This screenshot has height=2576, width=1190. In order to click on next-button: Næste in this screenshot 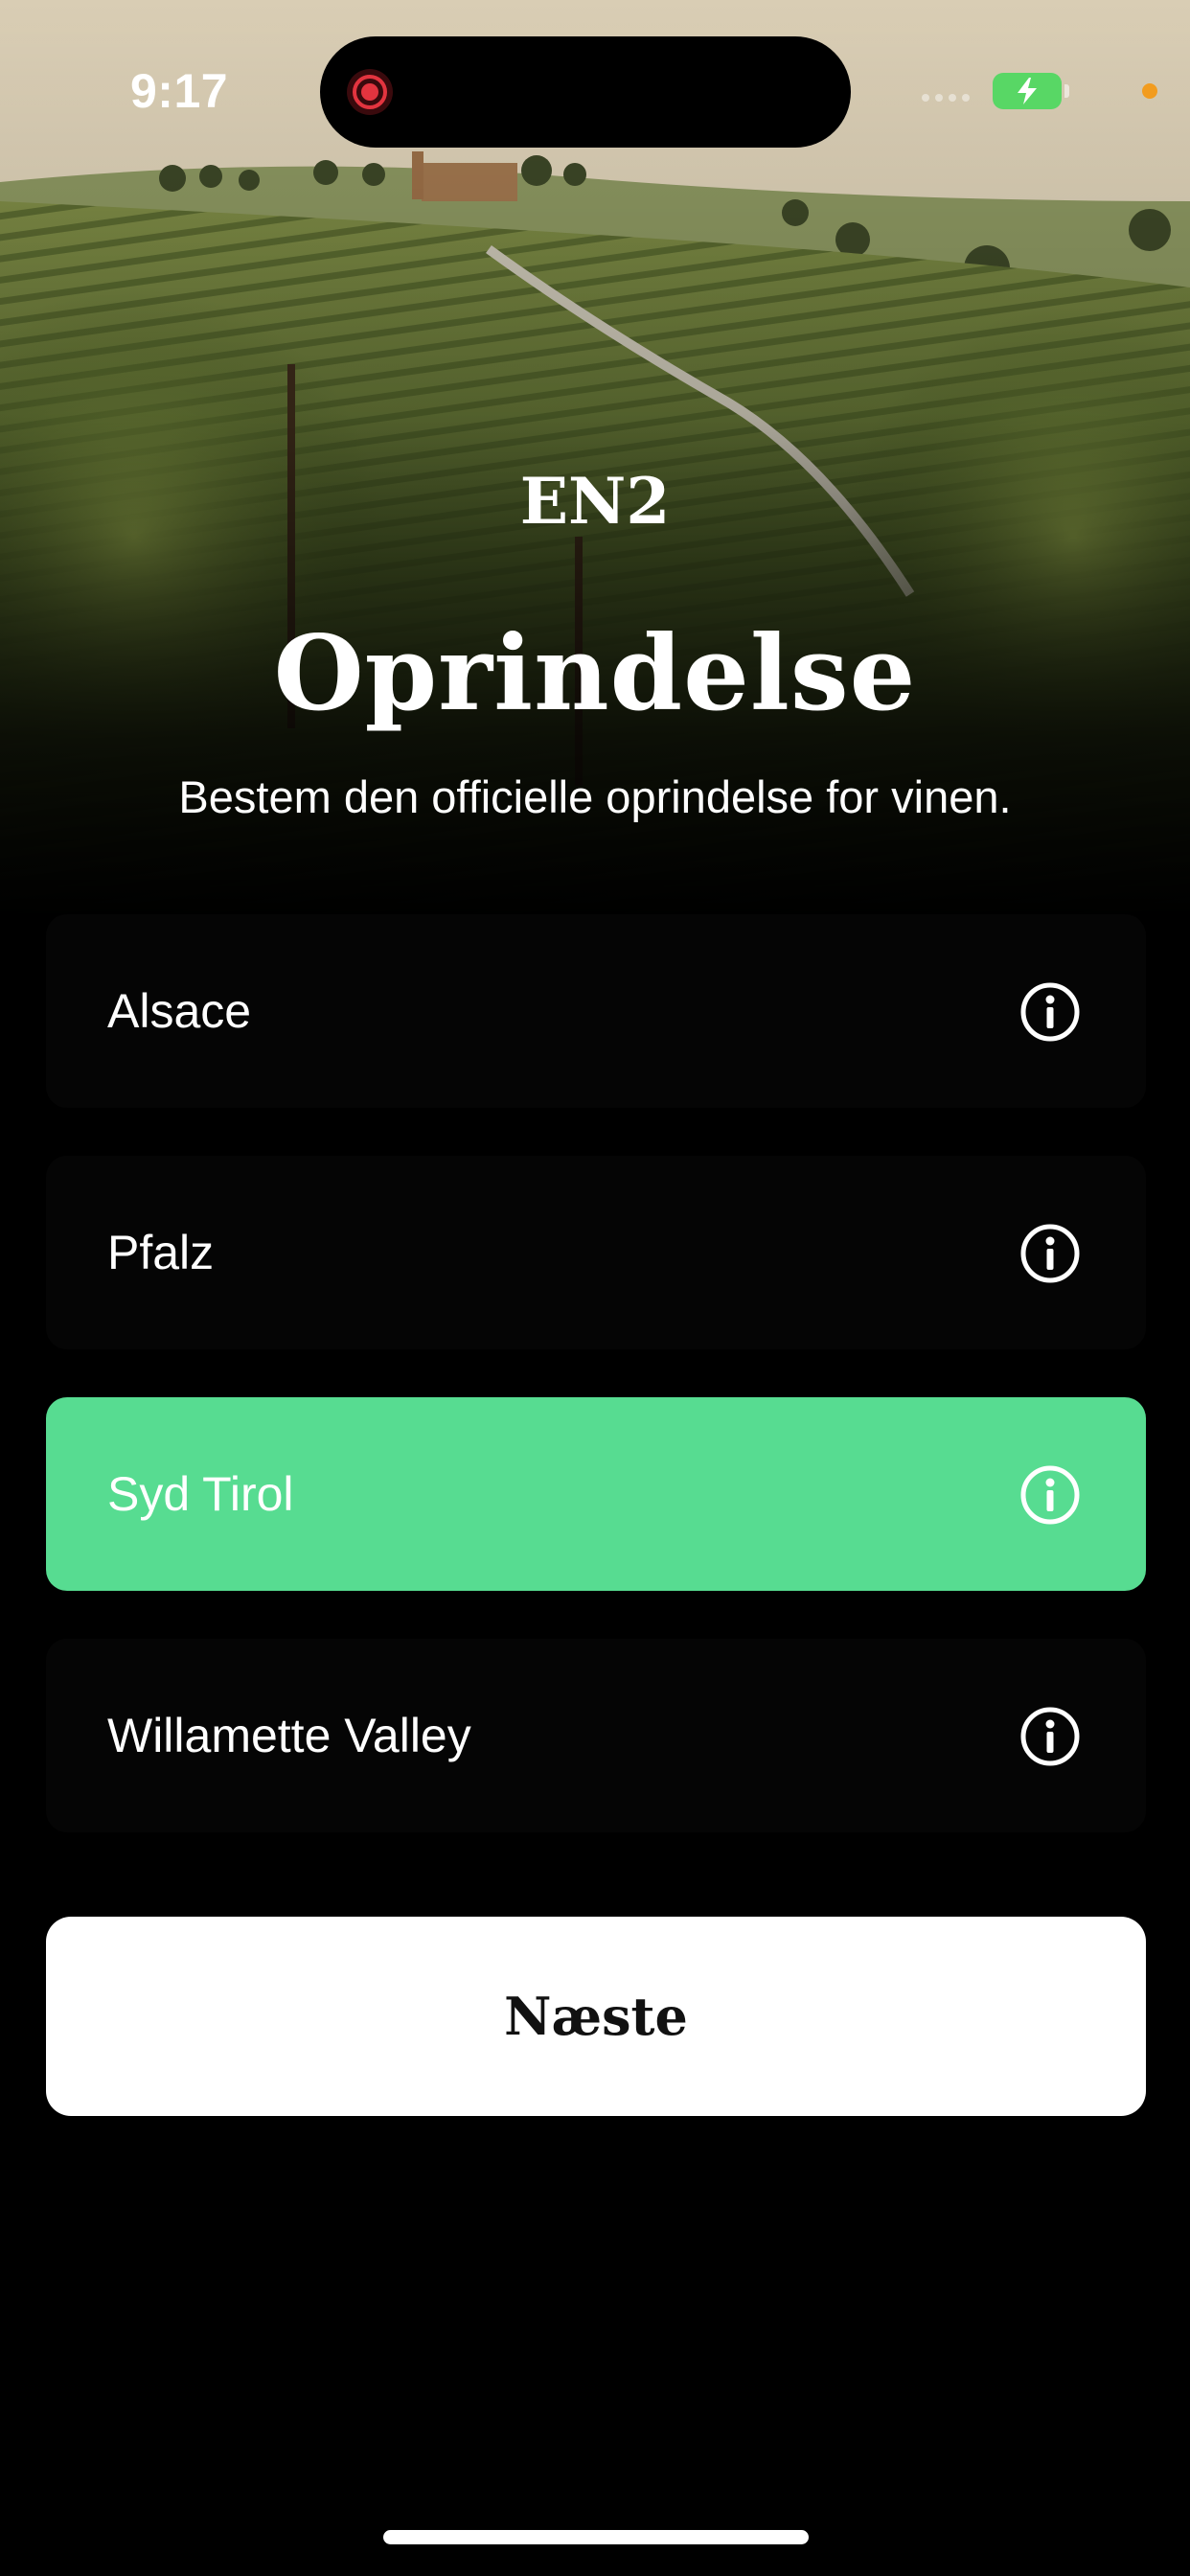, I will do `click(596, 2016)`.